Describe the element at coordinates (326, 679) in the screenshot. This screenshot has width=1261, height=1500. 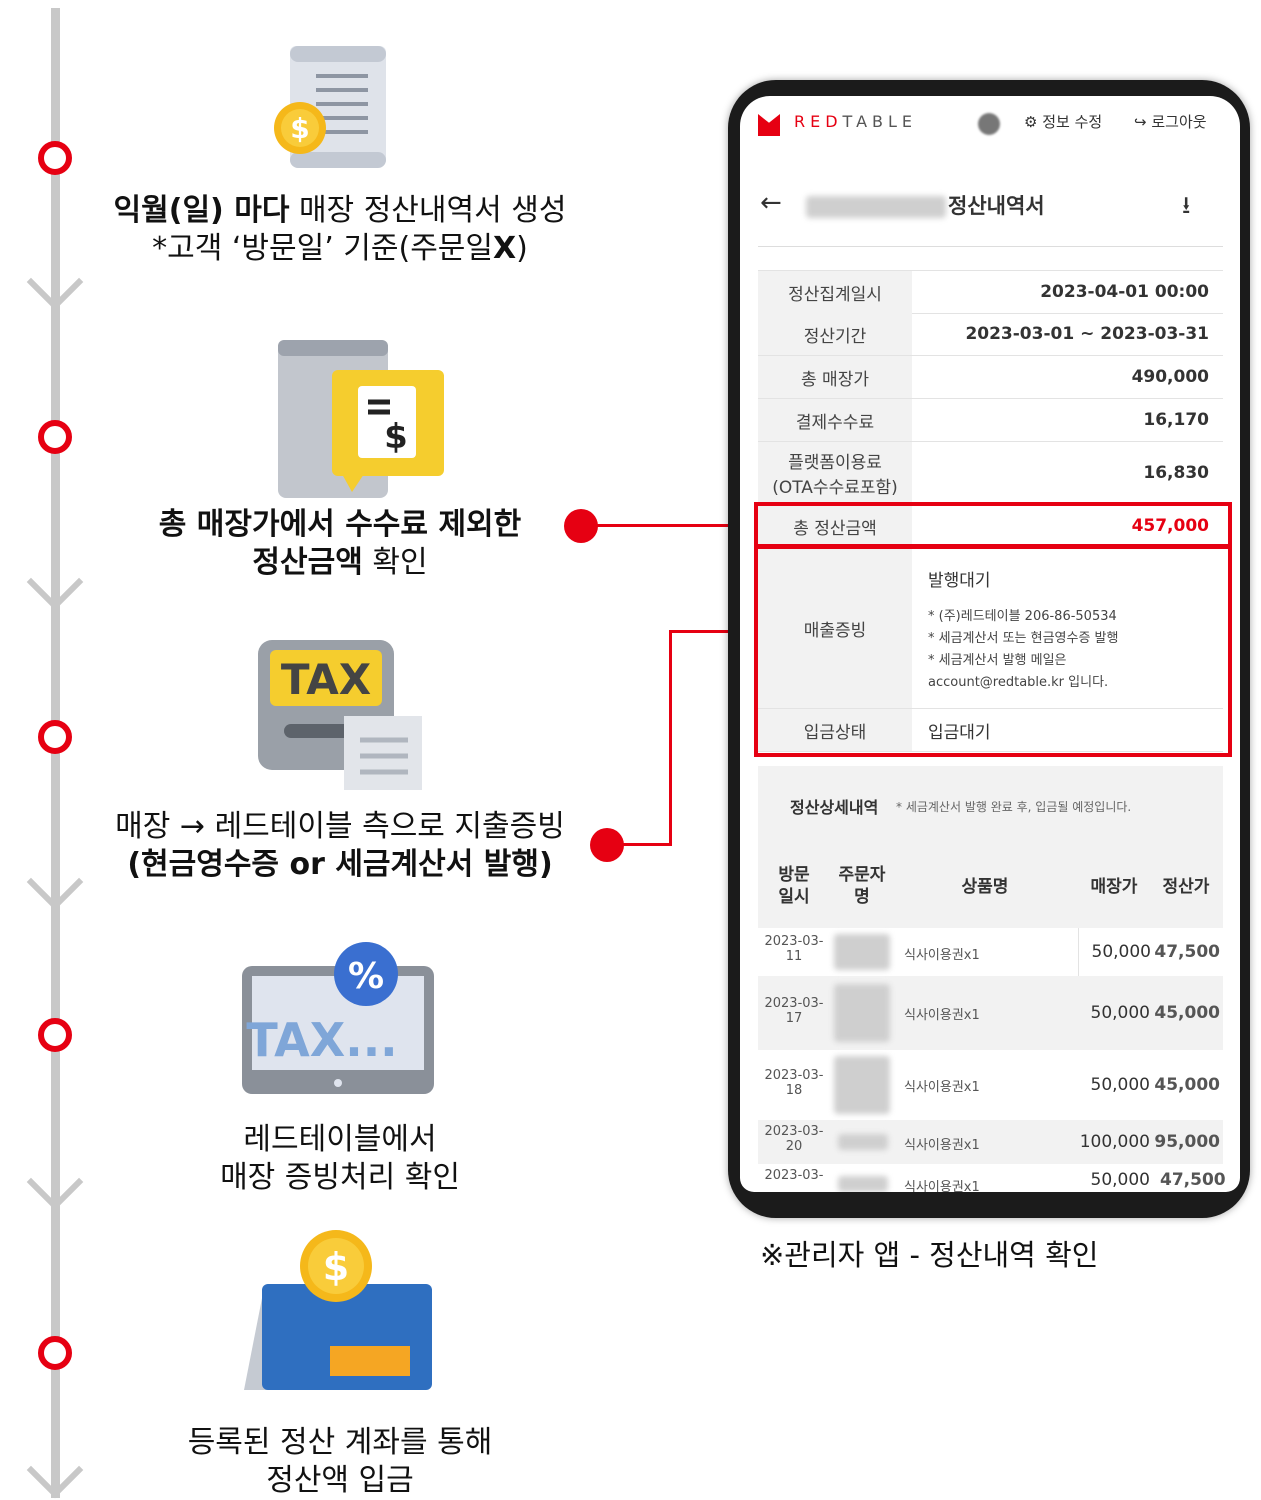
I see `svg-text: TAX` at that location.